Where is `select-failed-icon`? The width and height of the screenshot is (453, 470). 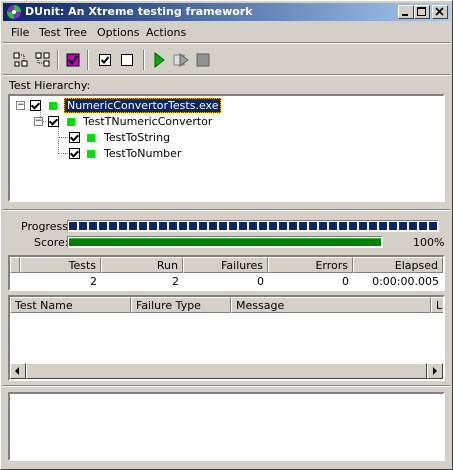
select-failed-icon is located at coordinates (73, 60).